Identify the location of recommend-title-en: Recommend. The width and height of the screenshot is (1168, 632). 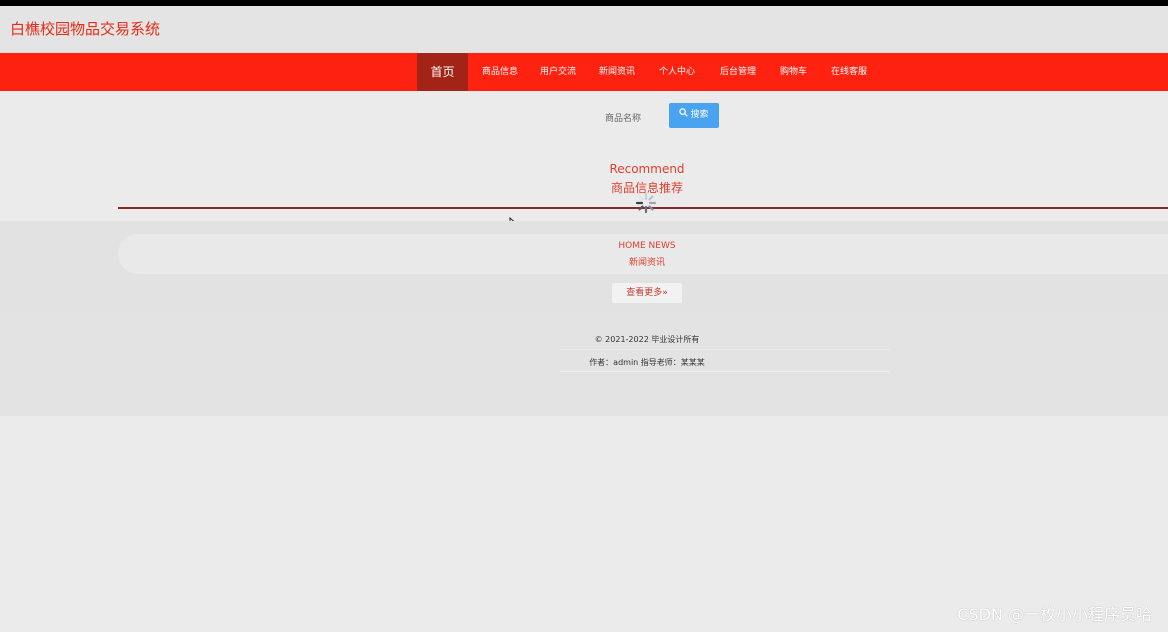
(647, 169).